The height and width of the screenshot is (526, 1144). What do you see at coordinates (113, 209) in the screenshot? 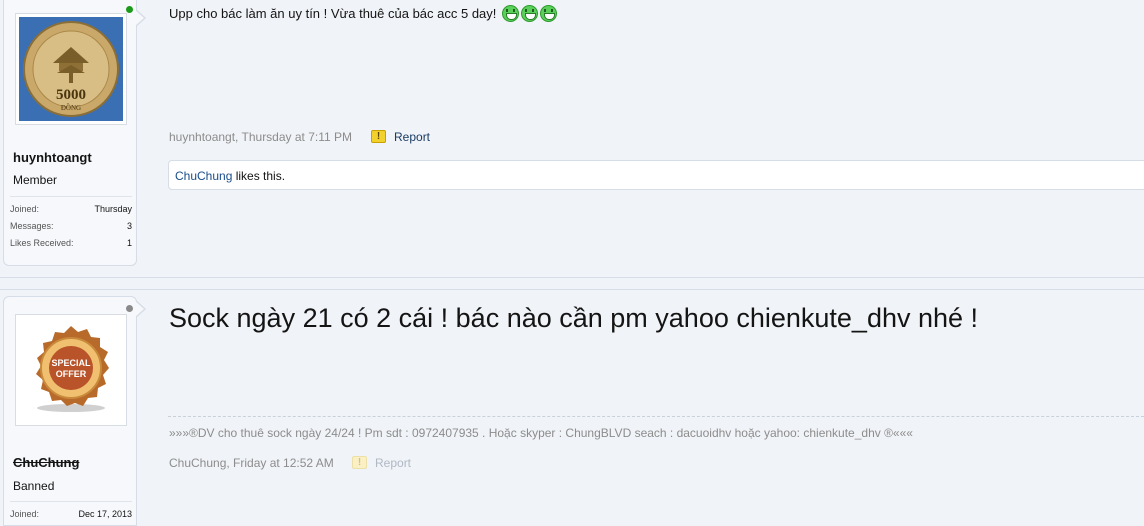
I see `stat-value: Thursday` at bounding box center [113, 209].